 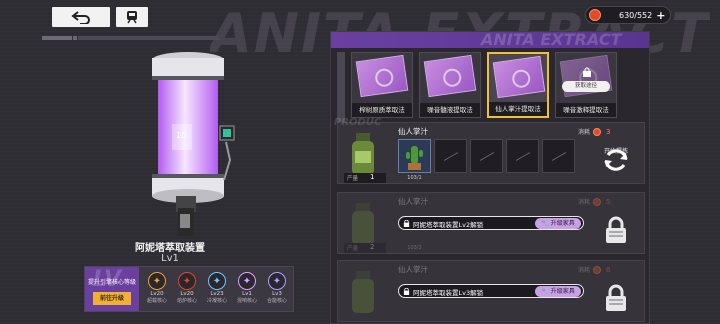 I want to click on method-tab-label: 榨树原质萃取法, so click(x=382, y=110).